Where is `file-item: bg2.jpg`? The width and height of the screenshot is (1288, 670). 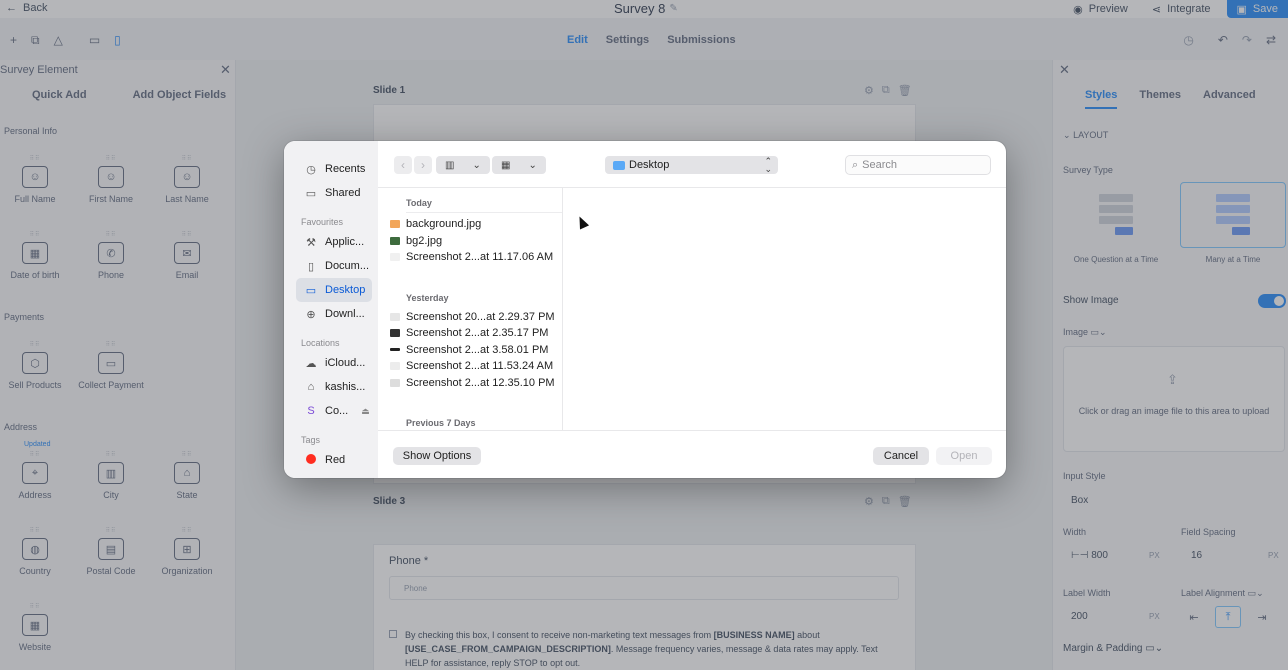
file-item: bg2.jpg is located at coordinates (470, 241).